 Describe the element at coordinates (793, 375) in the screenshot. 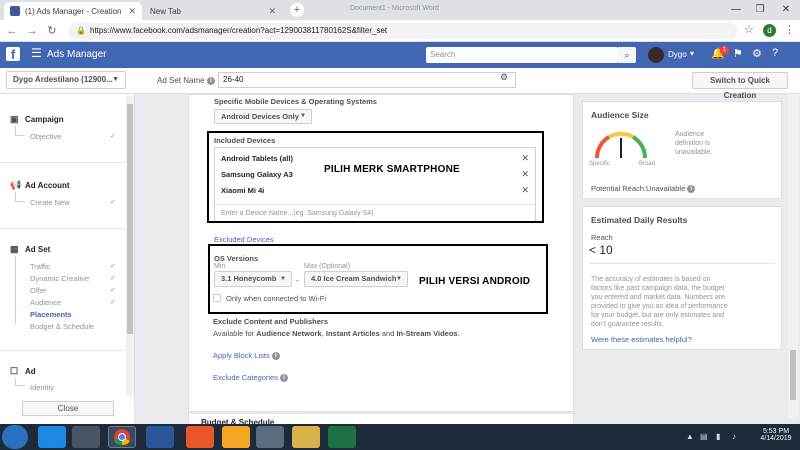

I see `page-scrollbar-thumb` at that location.